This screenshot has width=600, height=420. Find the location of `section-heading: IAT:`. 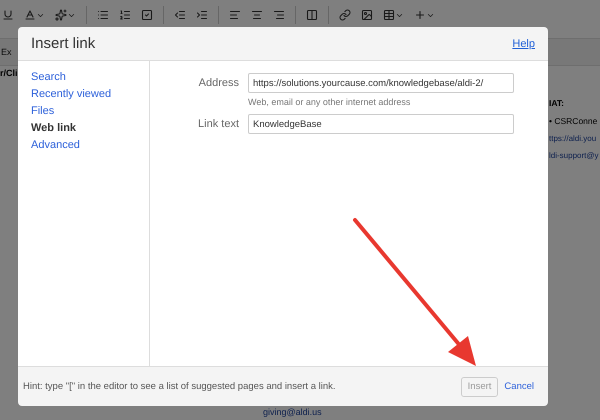

section-heading: IAT: is located at coordinates (556, 103).